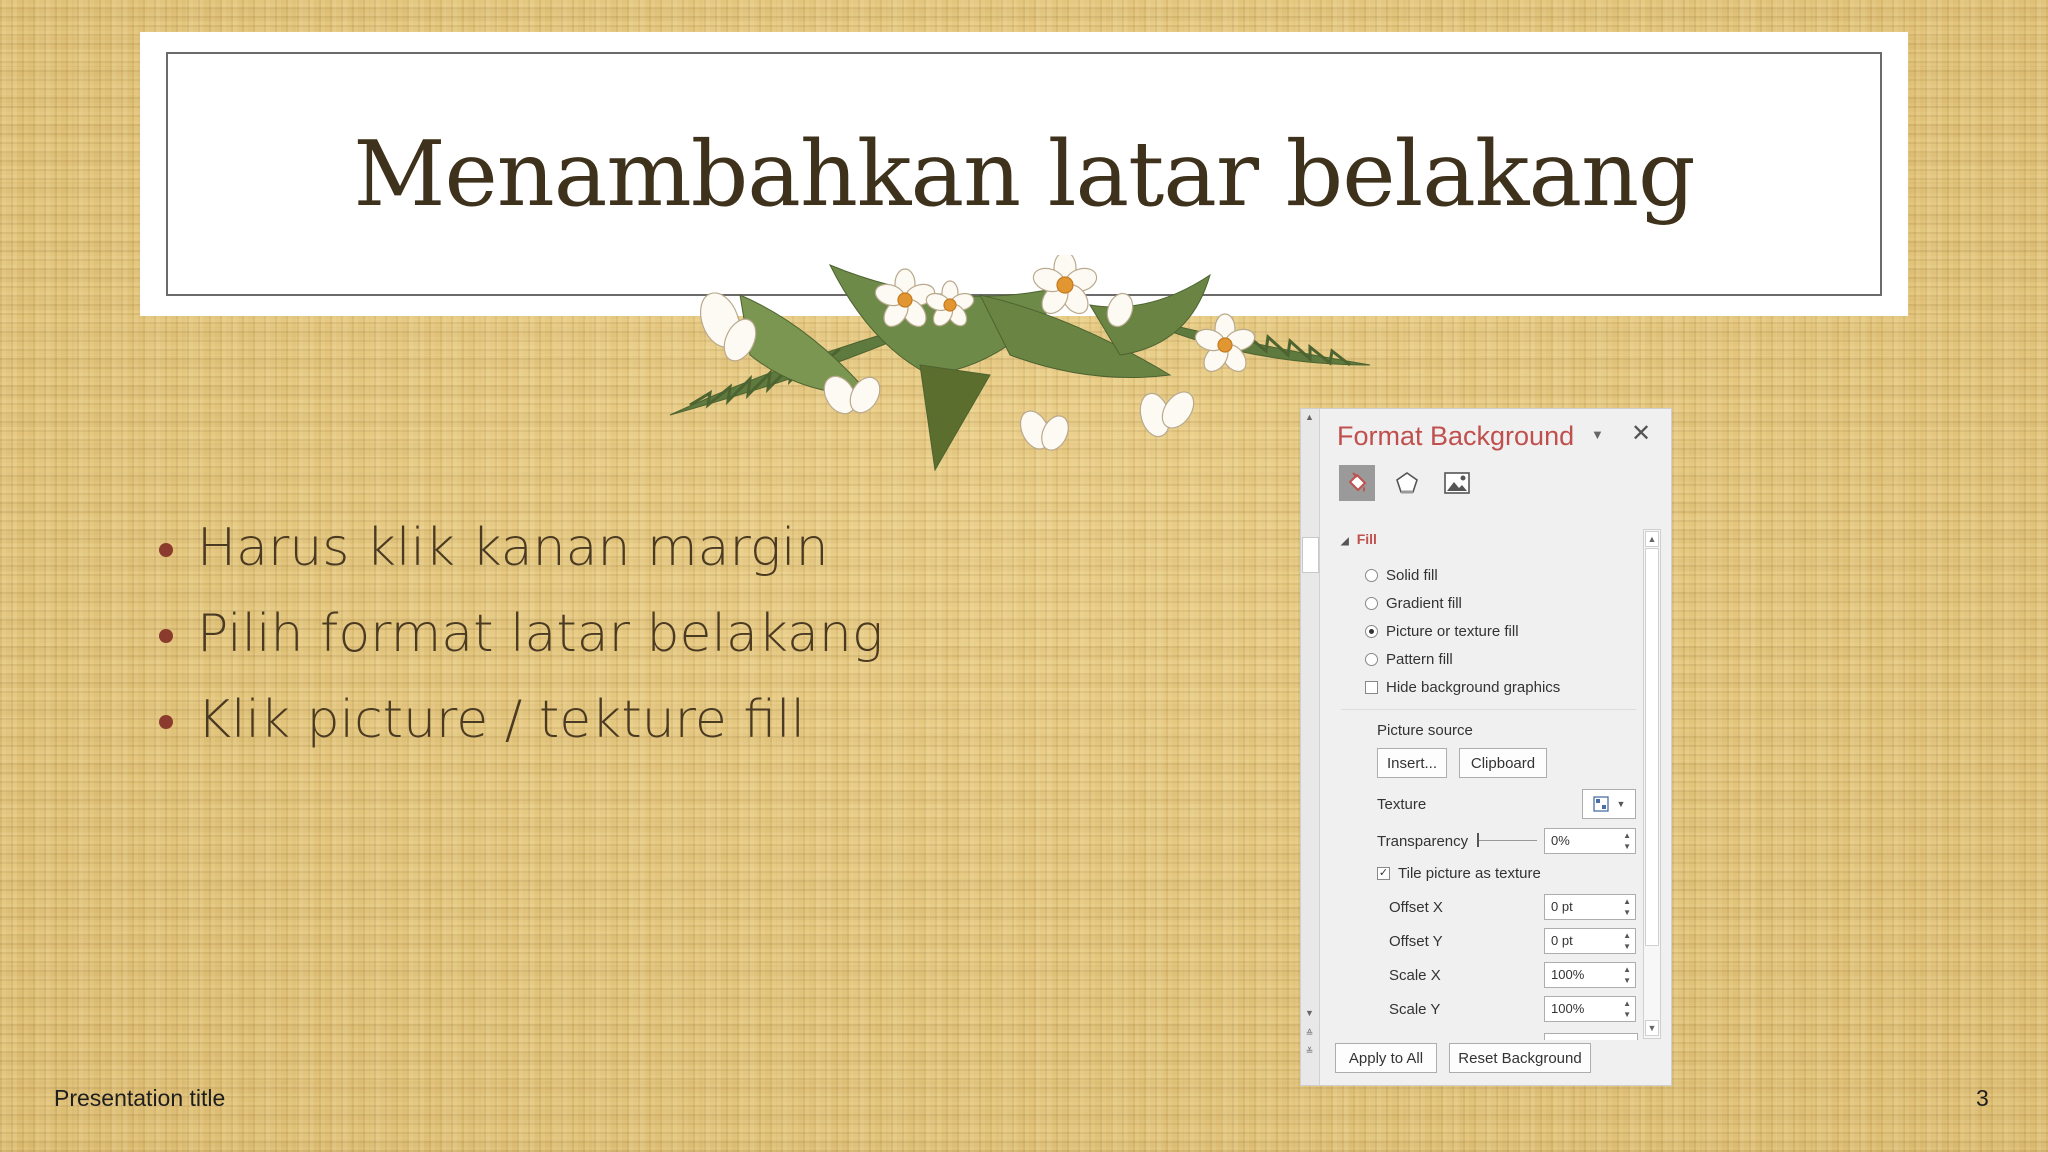  Describe the element at coordinates (1652, 747) in the screenshot. I see `inner-scrollbar-thumb` at that location.